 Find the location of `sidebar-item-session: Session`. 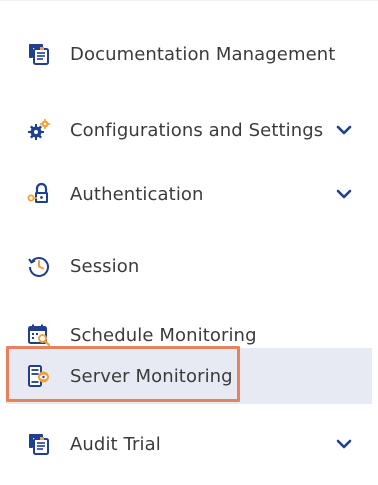

sidebar-item-session: Session is located at coordinates (189, 266).